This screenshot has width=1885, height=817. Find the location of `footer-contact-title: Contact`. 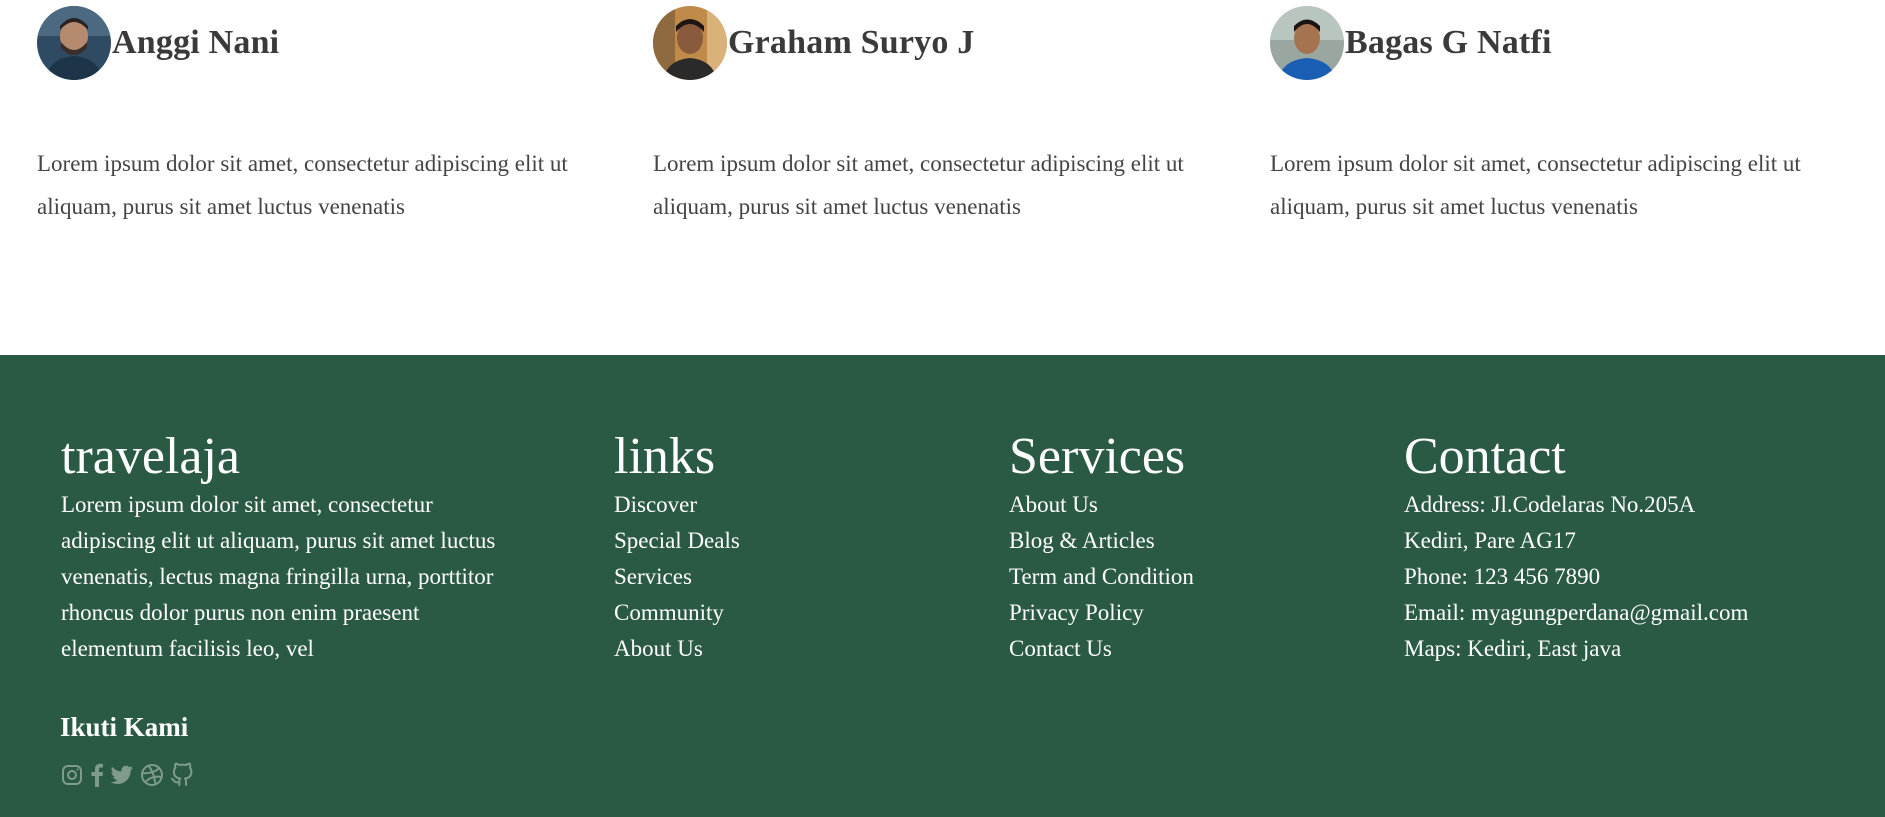

footer-contact-title: Contact is located at coordinates (1485, 456).